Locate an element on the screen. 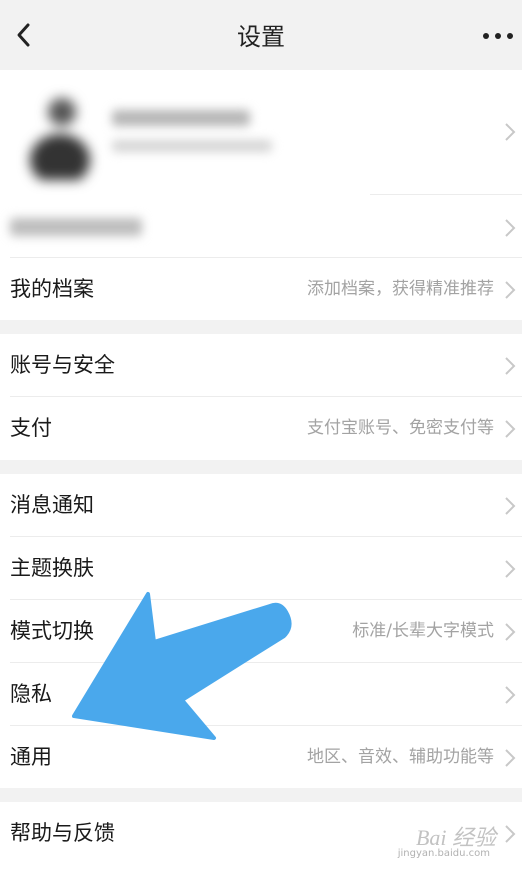  settings-row-mode-switch: 模式切换 标准/长辈大字模式 is located at coordinates (261, 631).